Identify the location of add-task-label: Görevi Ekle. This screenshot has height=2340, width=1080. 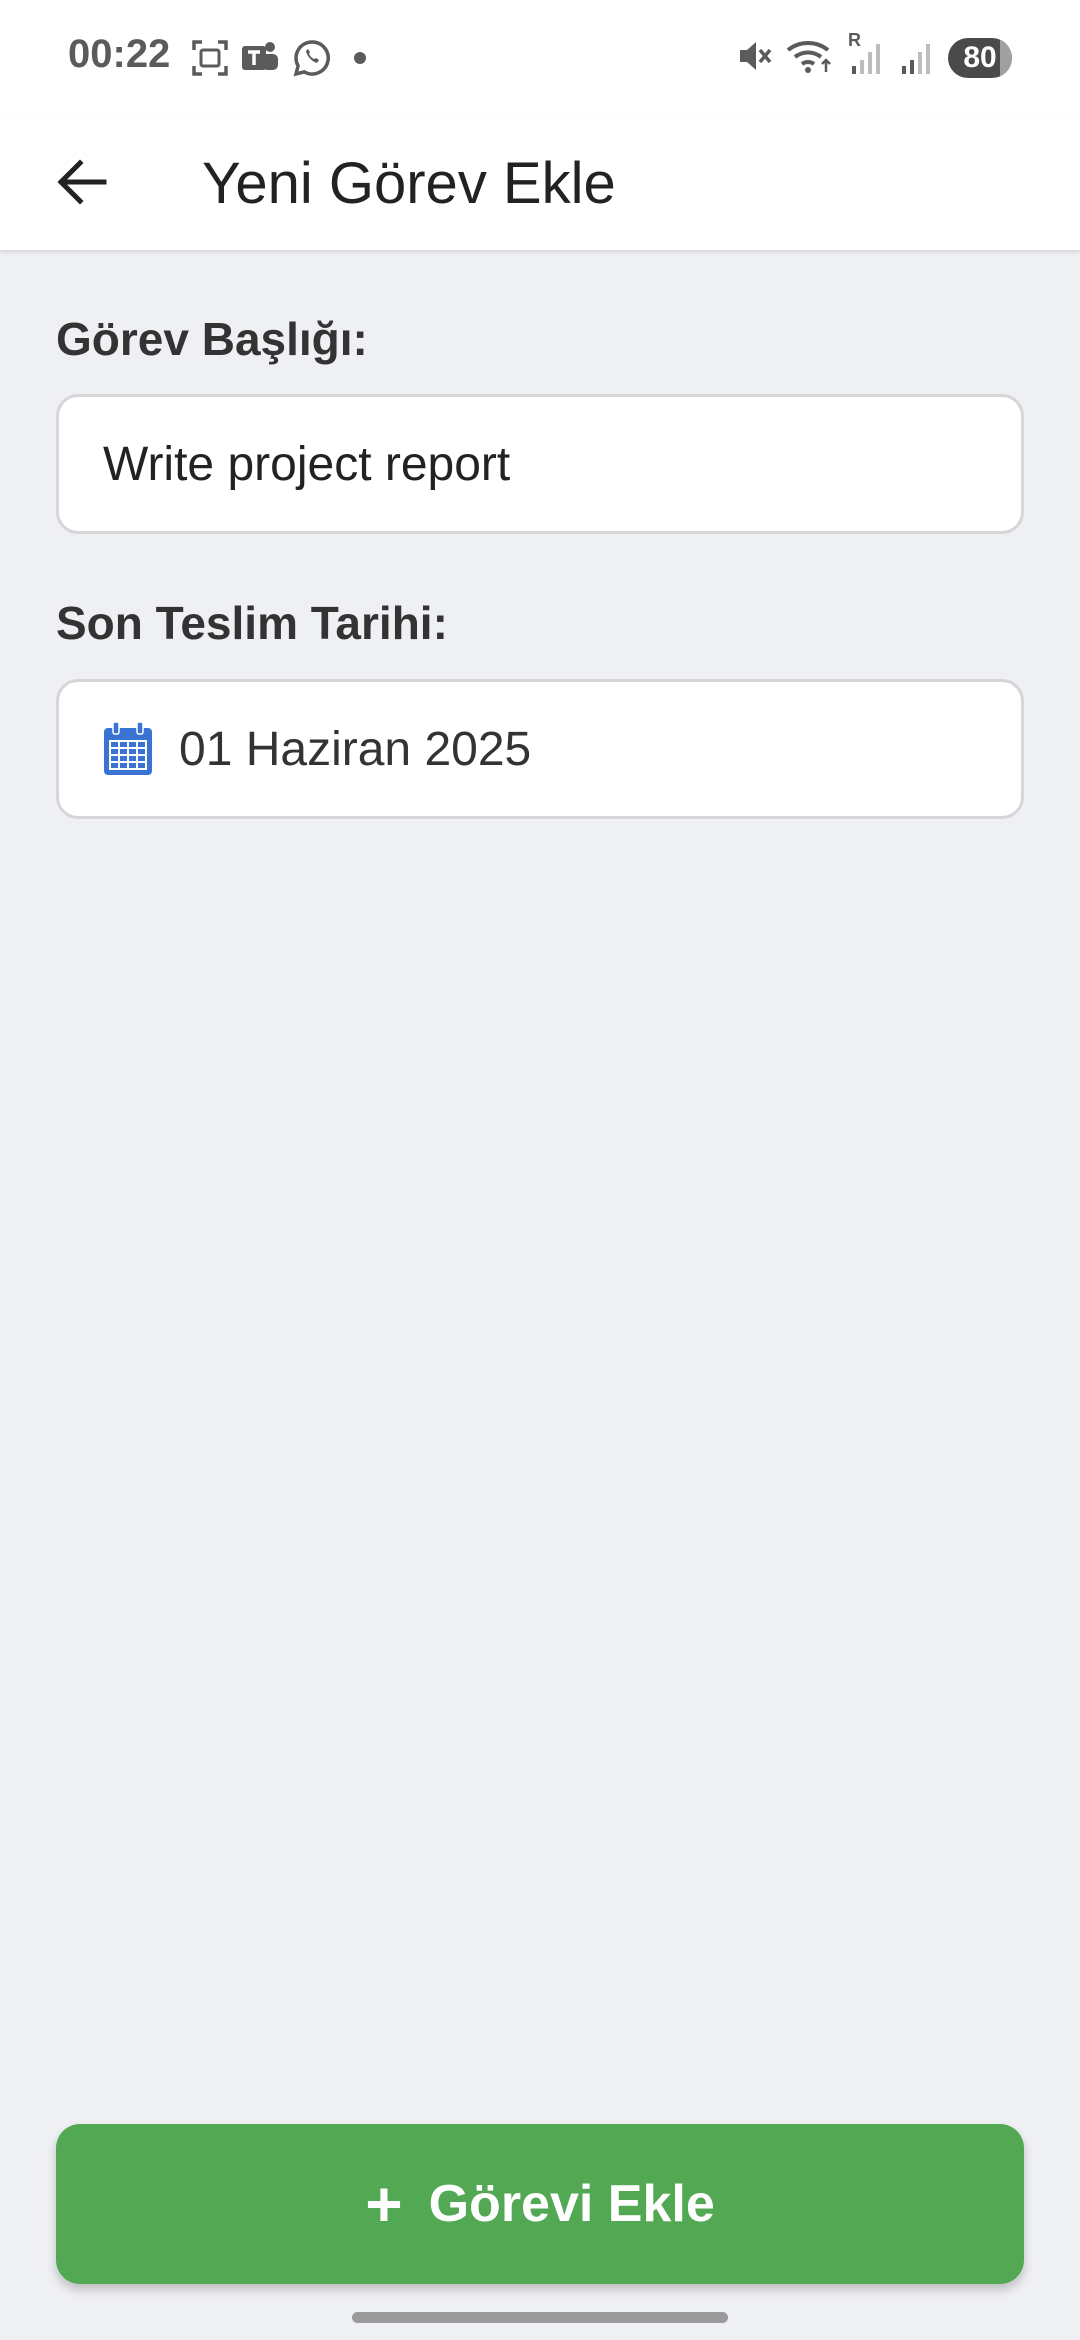
(571, 2204).